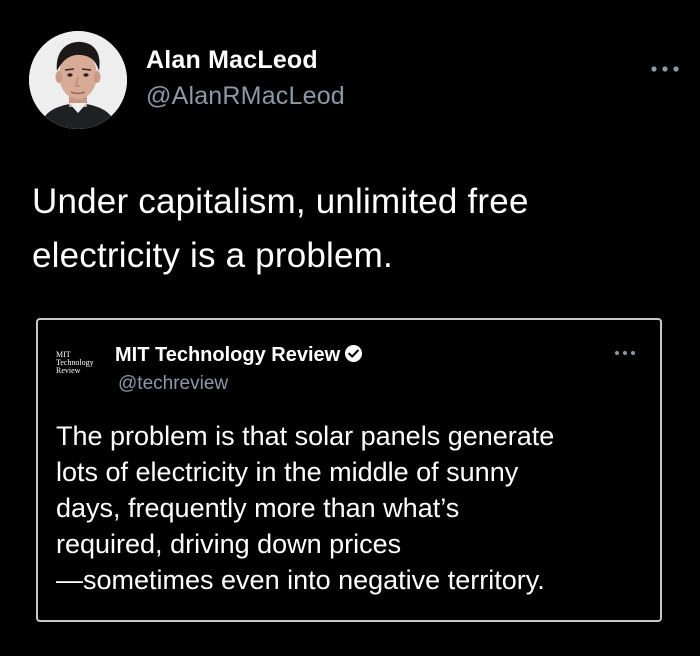 Image resolution: width=700 pixels, height=656 pixels. I want to click on logo-line: Review, so click(68, 370).